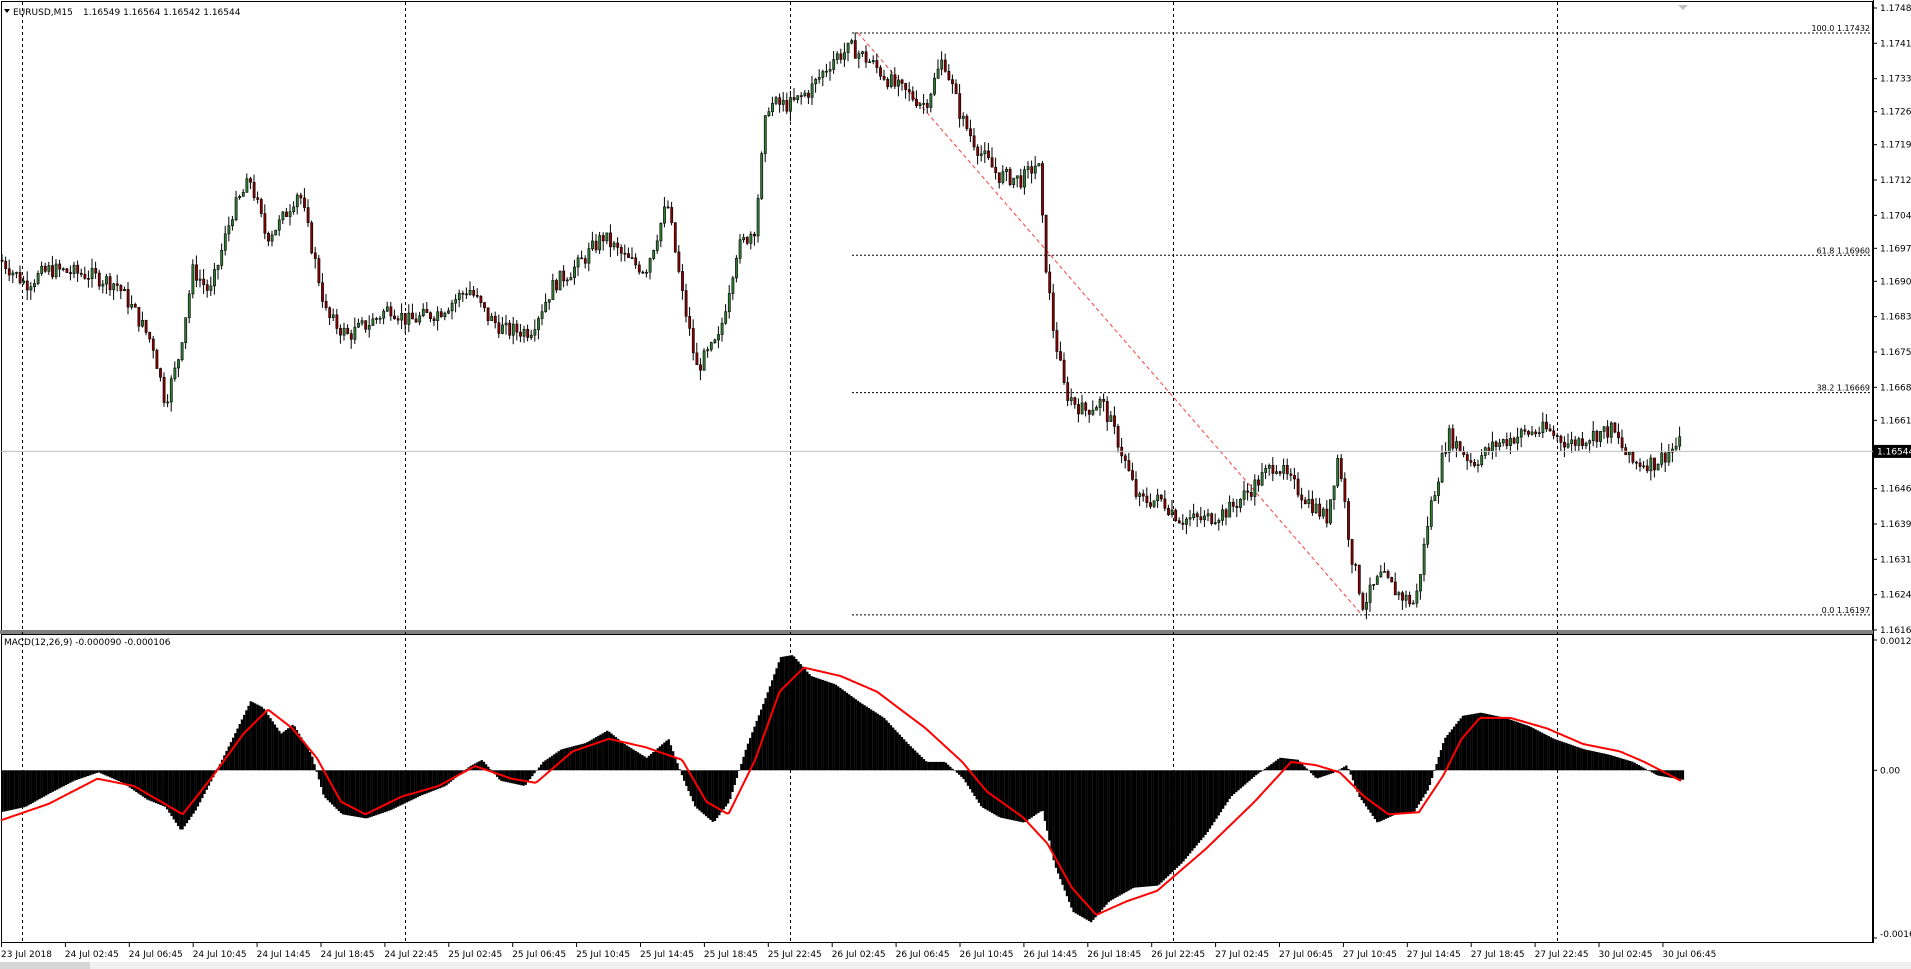  What do you see at coordinates (936, 632) in the screenshot?
I see `panel-separator` at bounding box center [936, 632].